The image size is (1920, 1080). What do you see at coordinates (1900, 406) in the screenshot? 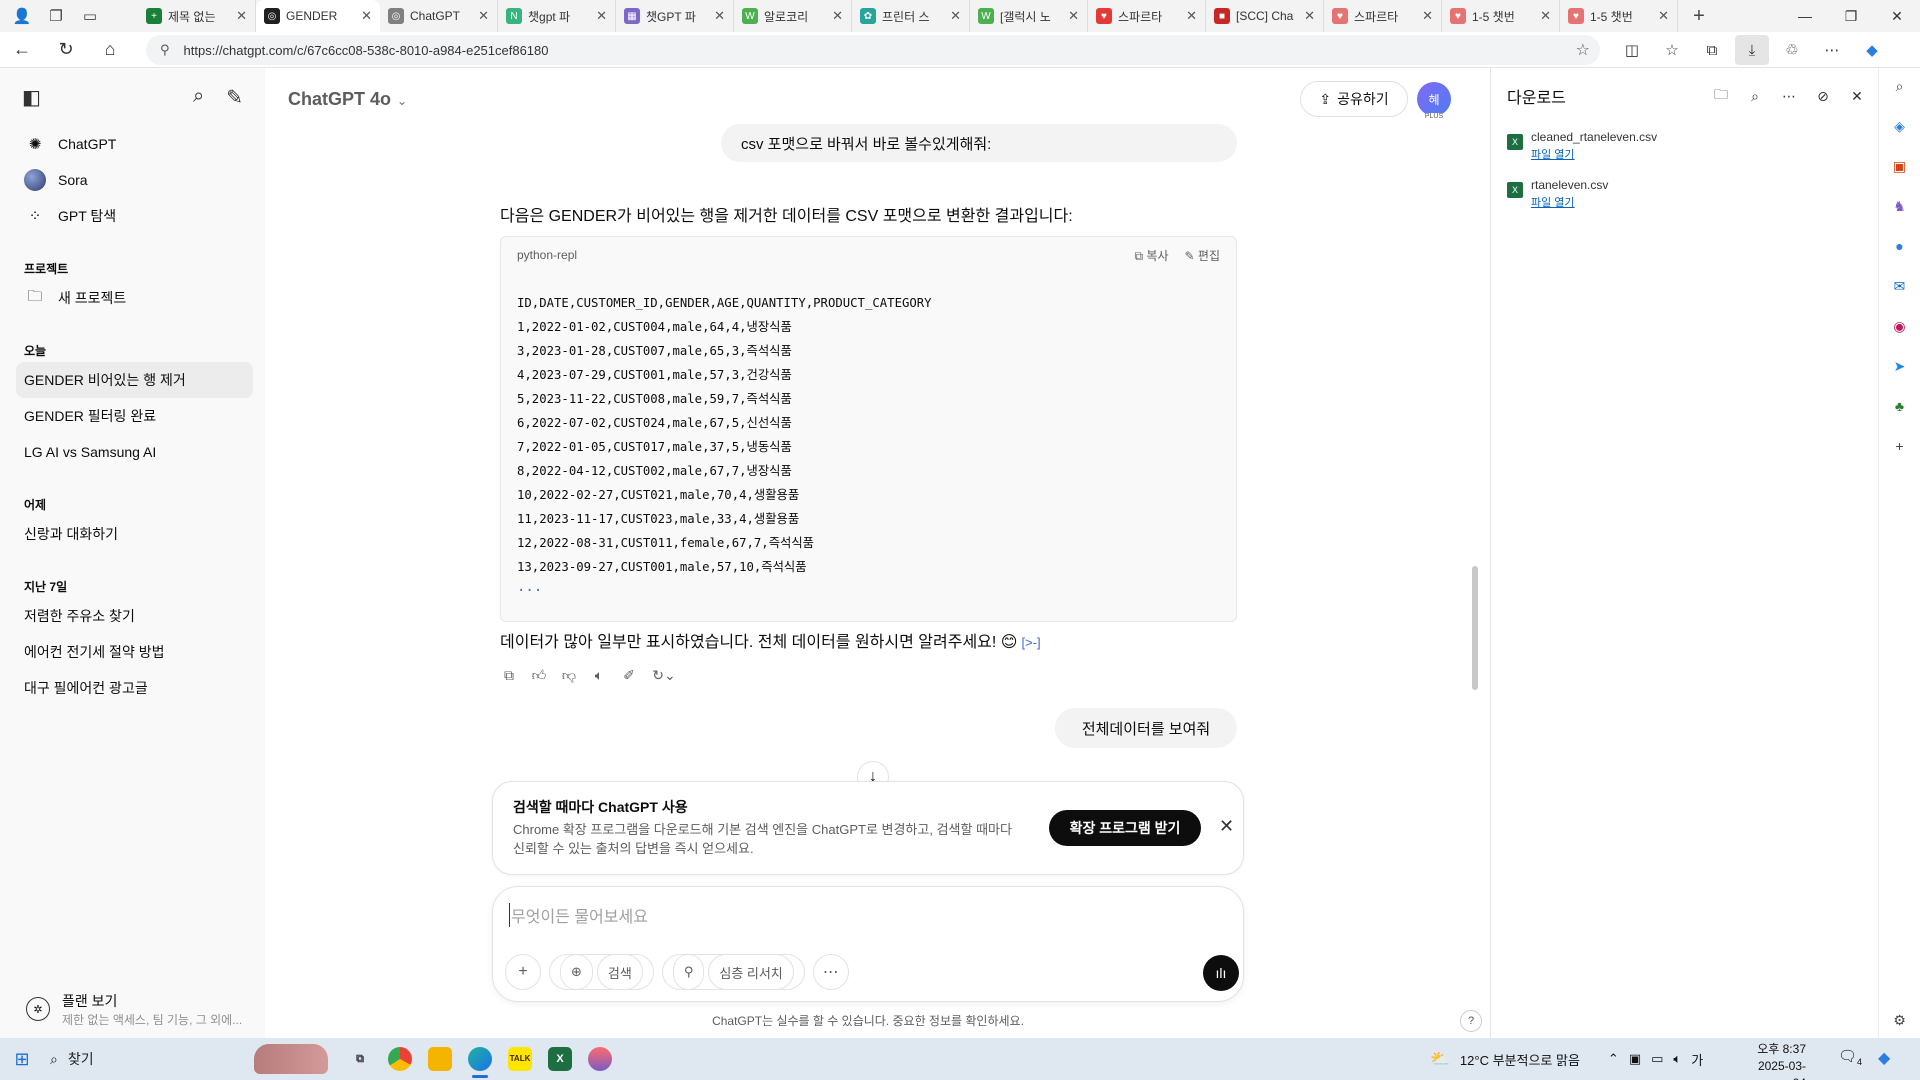
I see `tree-icon: ♣` at bounding box center [1900, 406].